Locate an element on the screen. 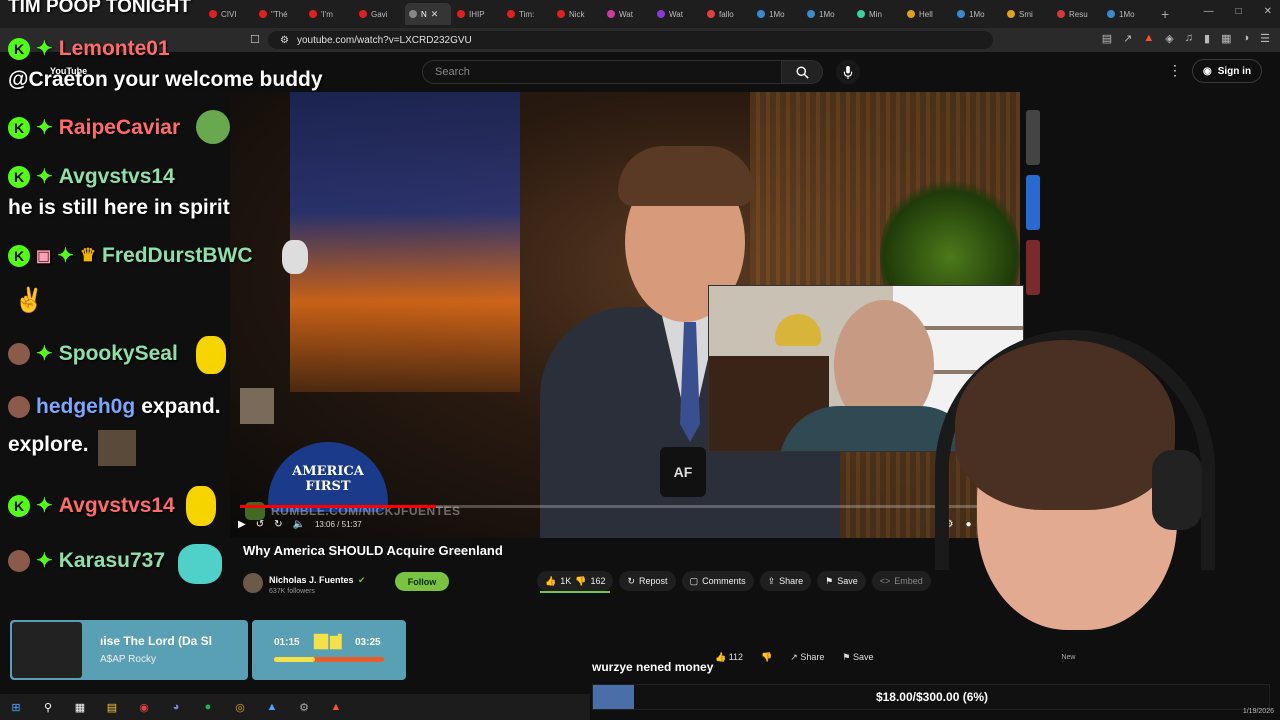 Image resolution: width=1280 pixels, height=720 pixels. player-controls: ▶ ↺ ↻ 🔈 13:06 / 51:37 ⚙ ● ▭ ⛶ is located at coordinates (625, 524).